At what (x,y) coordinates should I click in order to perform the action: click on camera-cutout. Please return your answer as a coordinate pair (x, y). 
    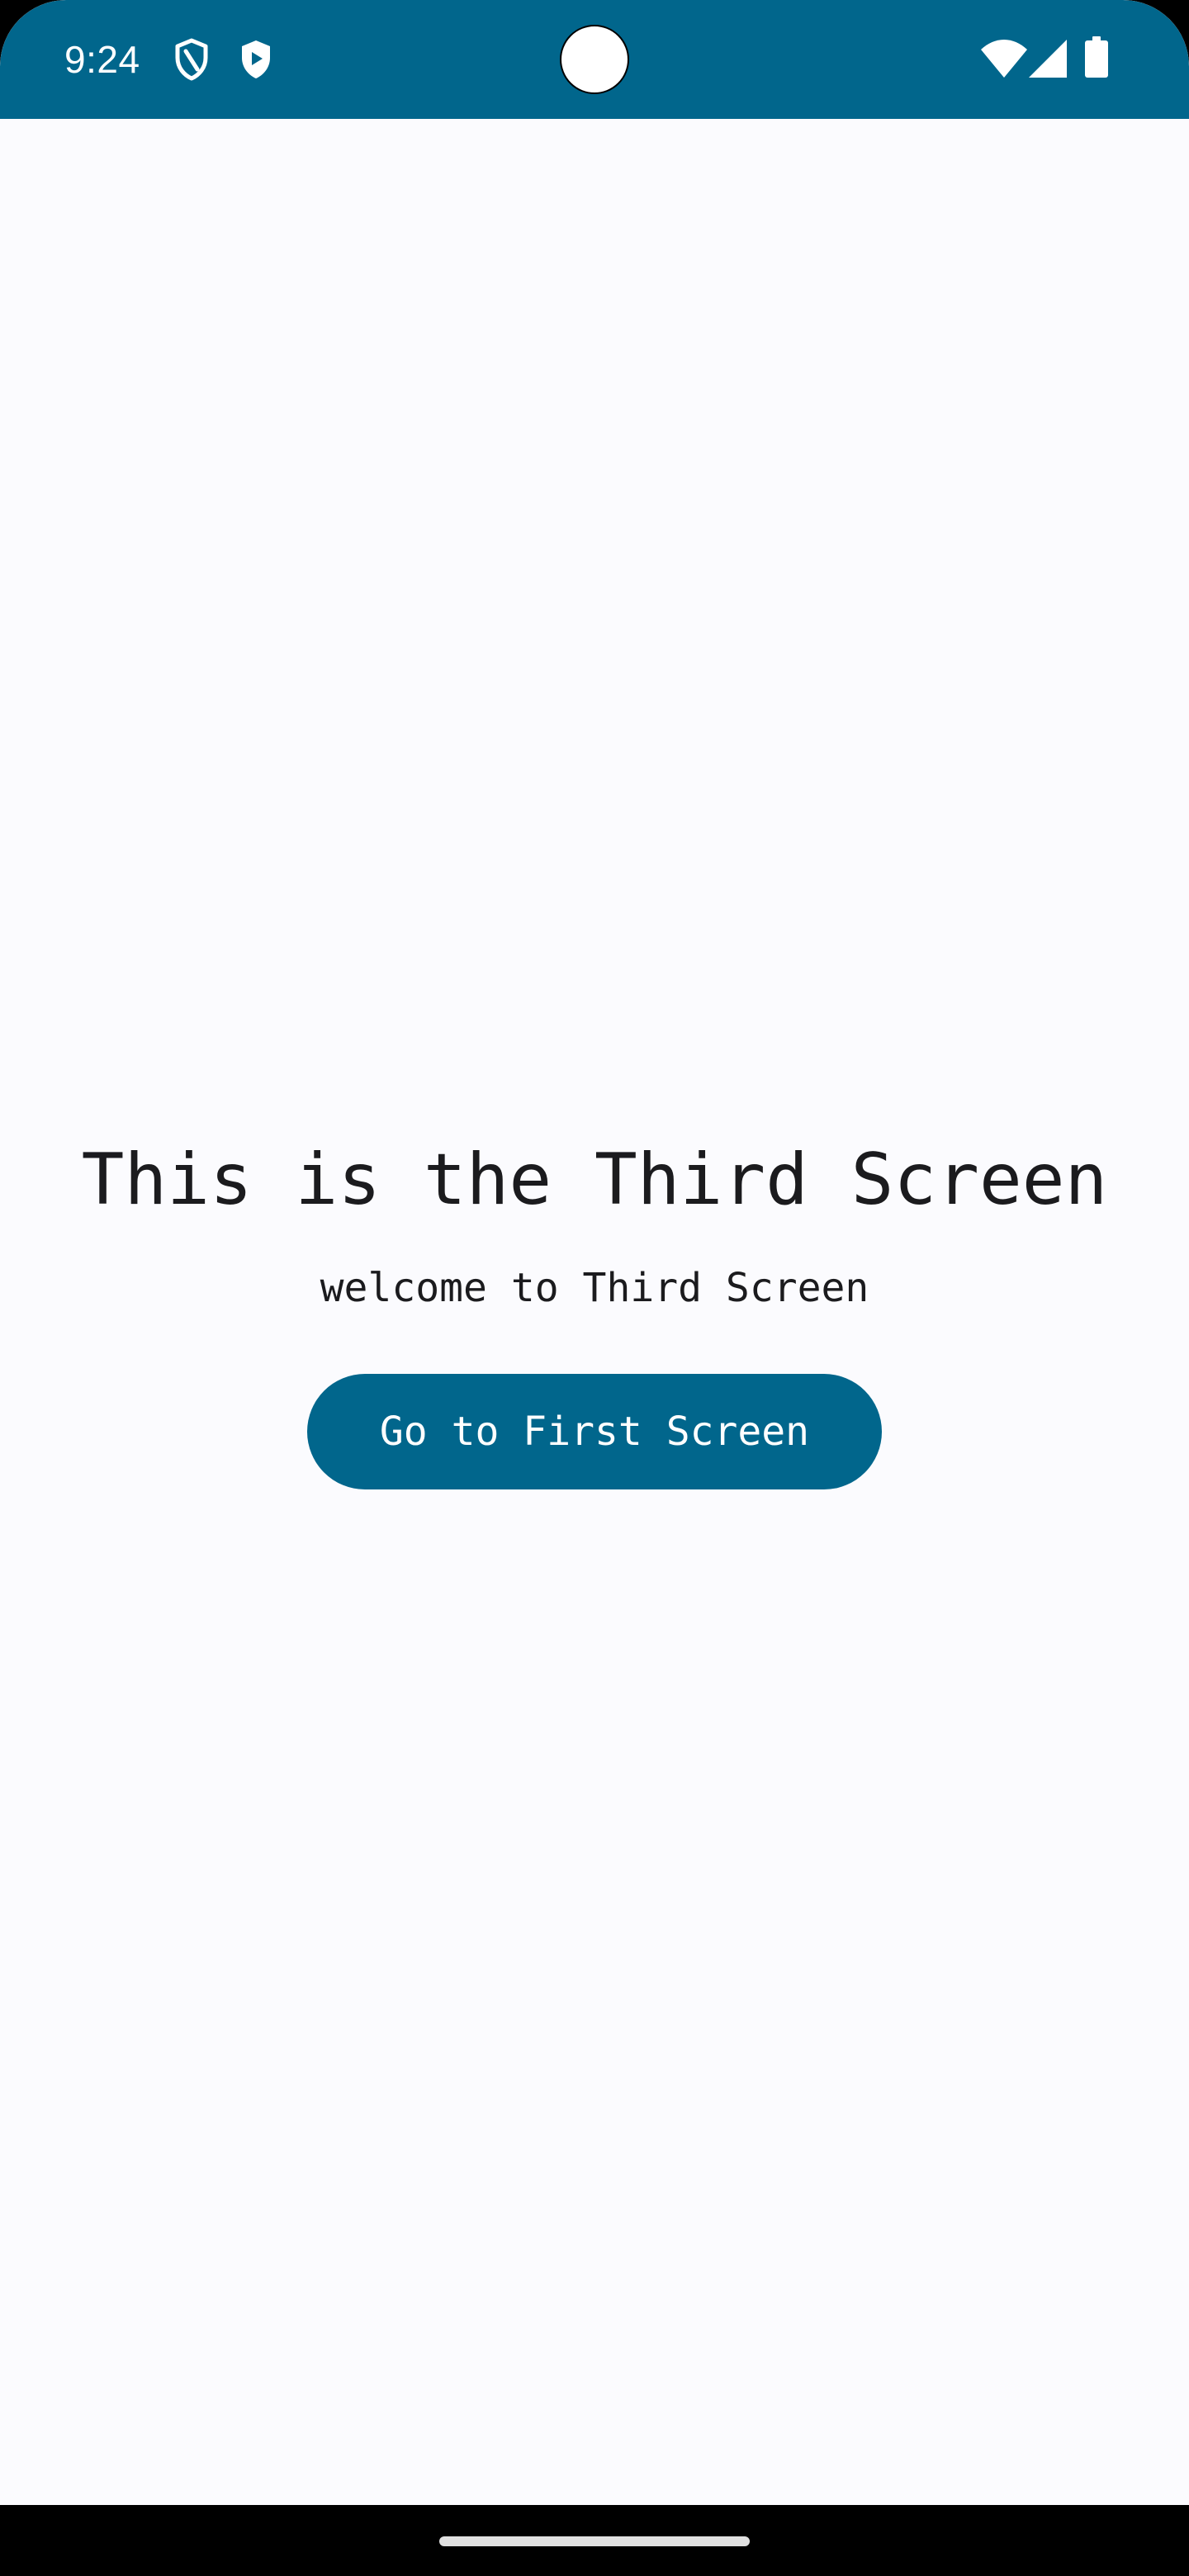
    Looking at the image, I should click on (594, 59).